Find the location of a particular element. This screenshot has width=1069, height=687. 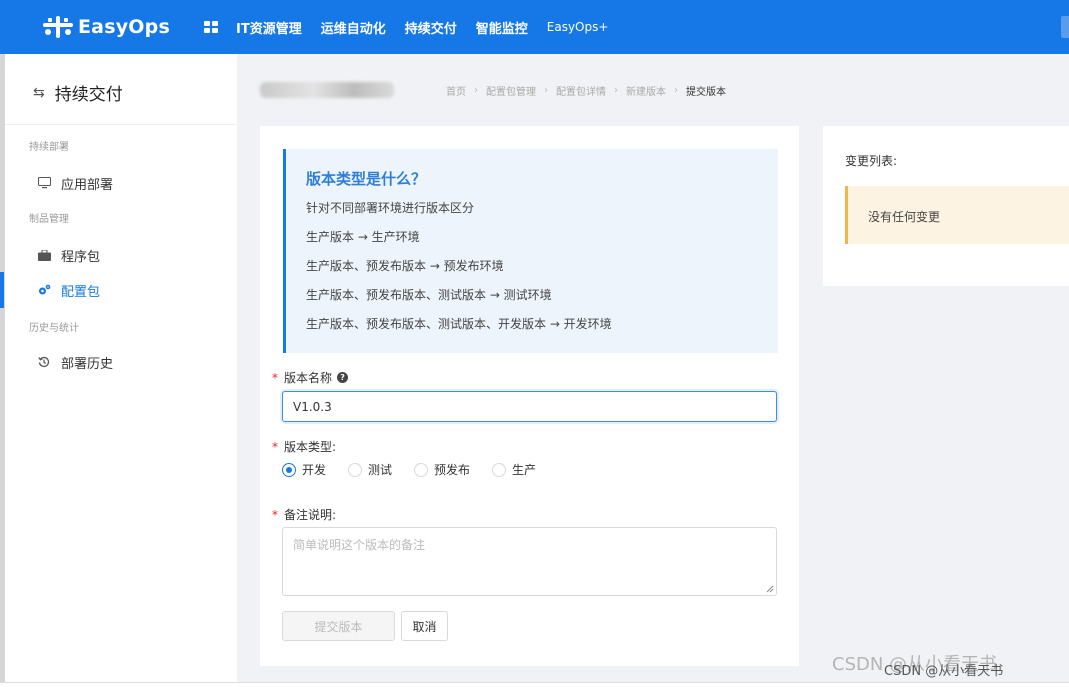

breadcrumb: 首页 › 配置包管理 › 配置包详情 › 新建版本 › 提交版本 is located at coordinates (586, 90).